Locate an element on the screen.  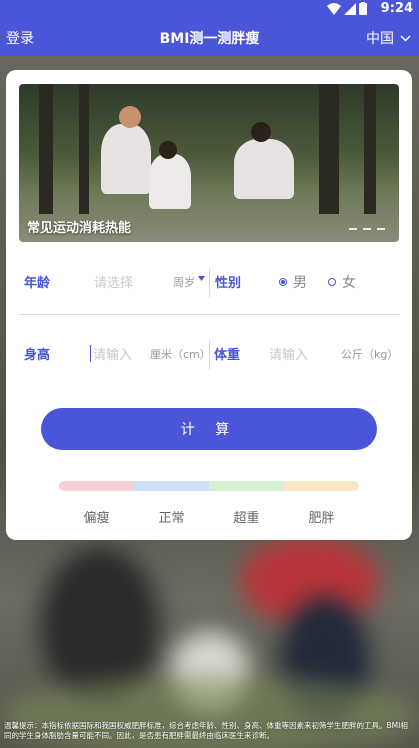
chevron-down-icon is located at coordinates (405, 38).